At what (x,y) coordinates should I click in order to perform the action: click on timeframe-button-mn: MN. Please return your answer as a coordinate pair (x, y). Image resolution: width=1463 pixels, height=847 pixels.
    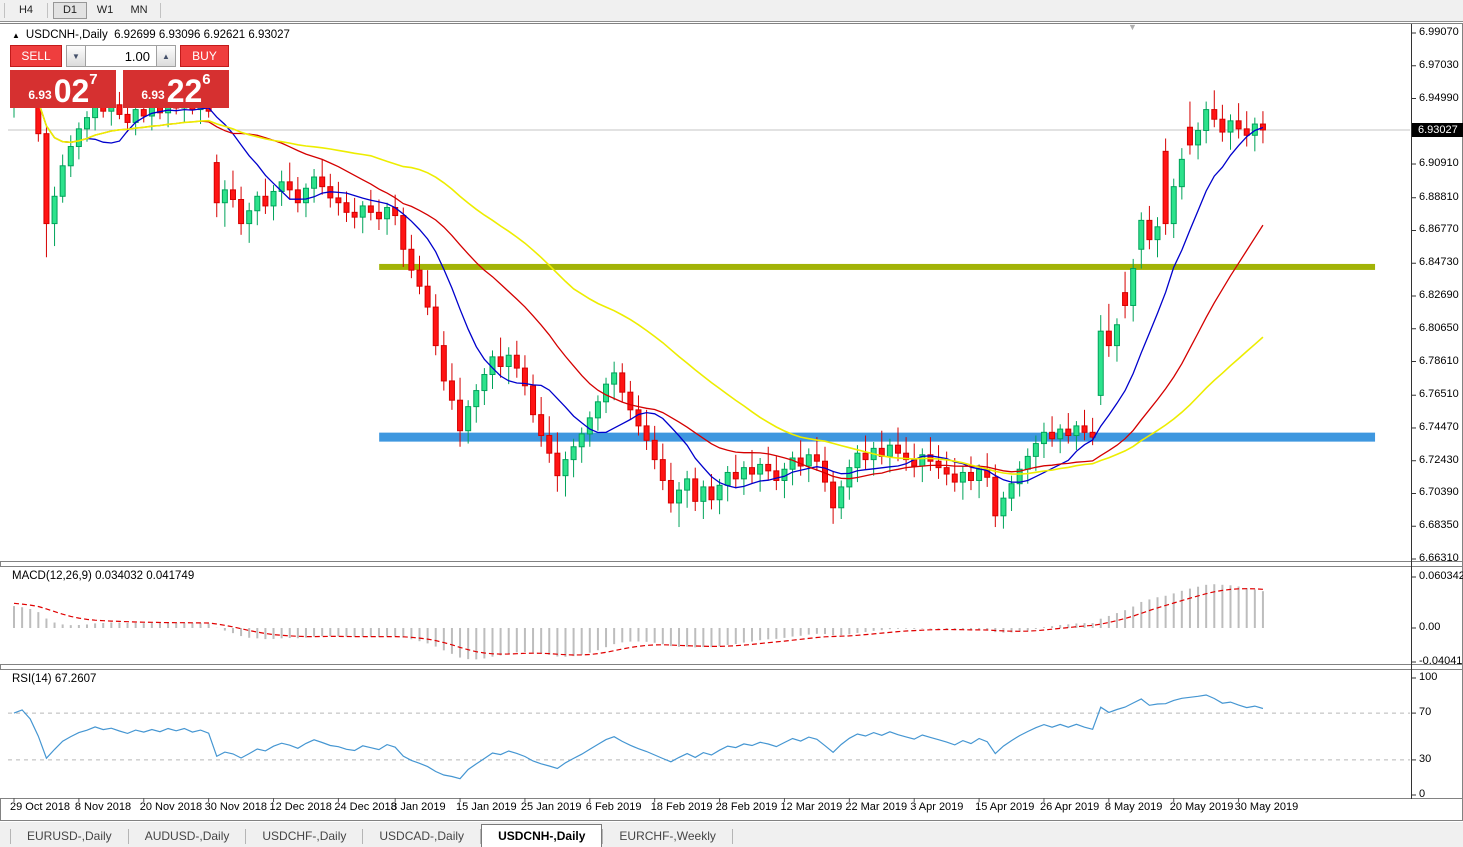
    Looking at the image, I should click on (139, 10).